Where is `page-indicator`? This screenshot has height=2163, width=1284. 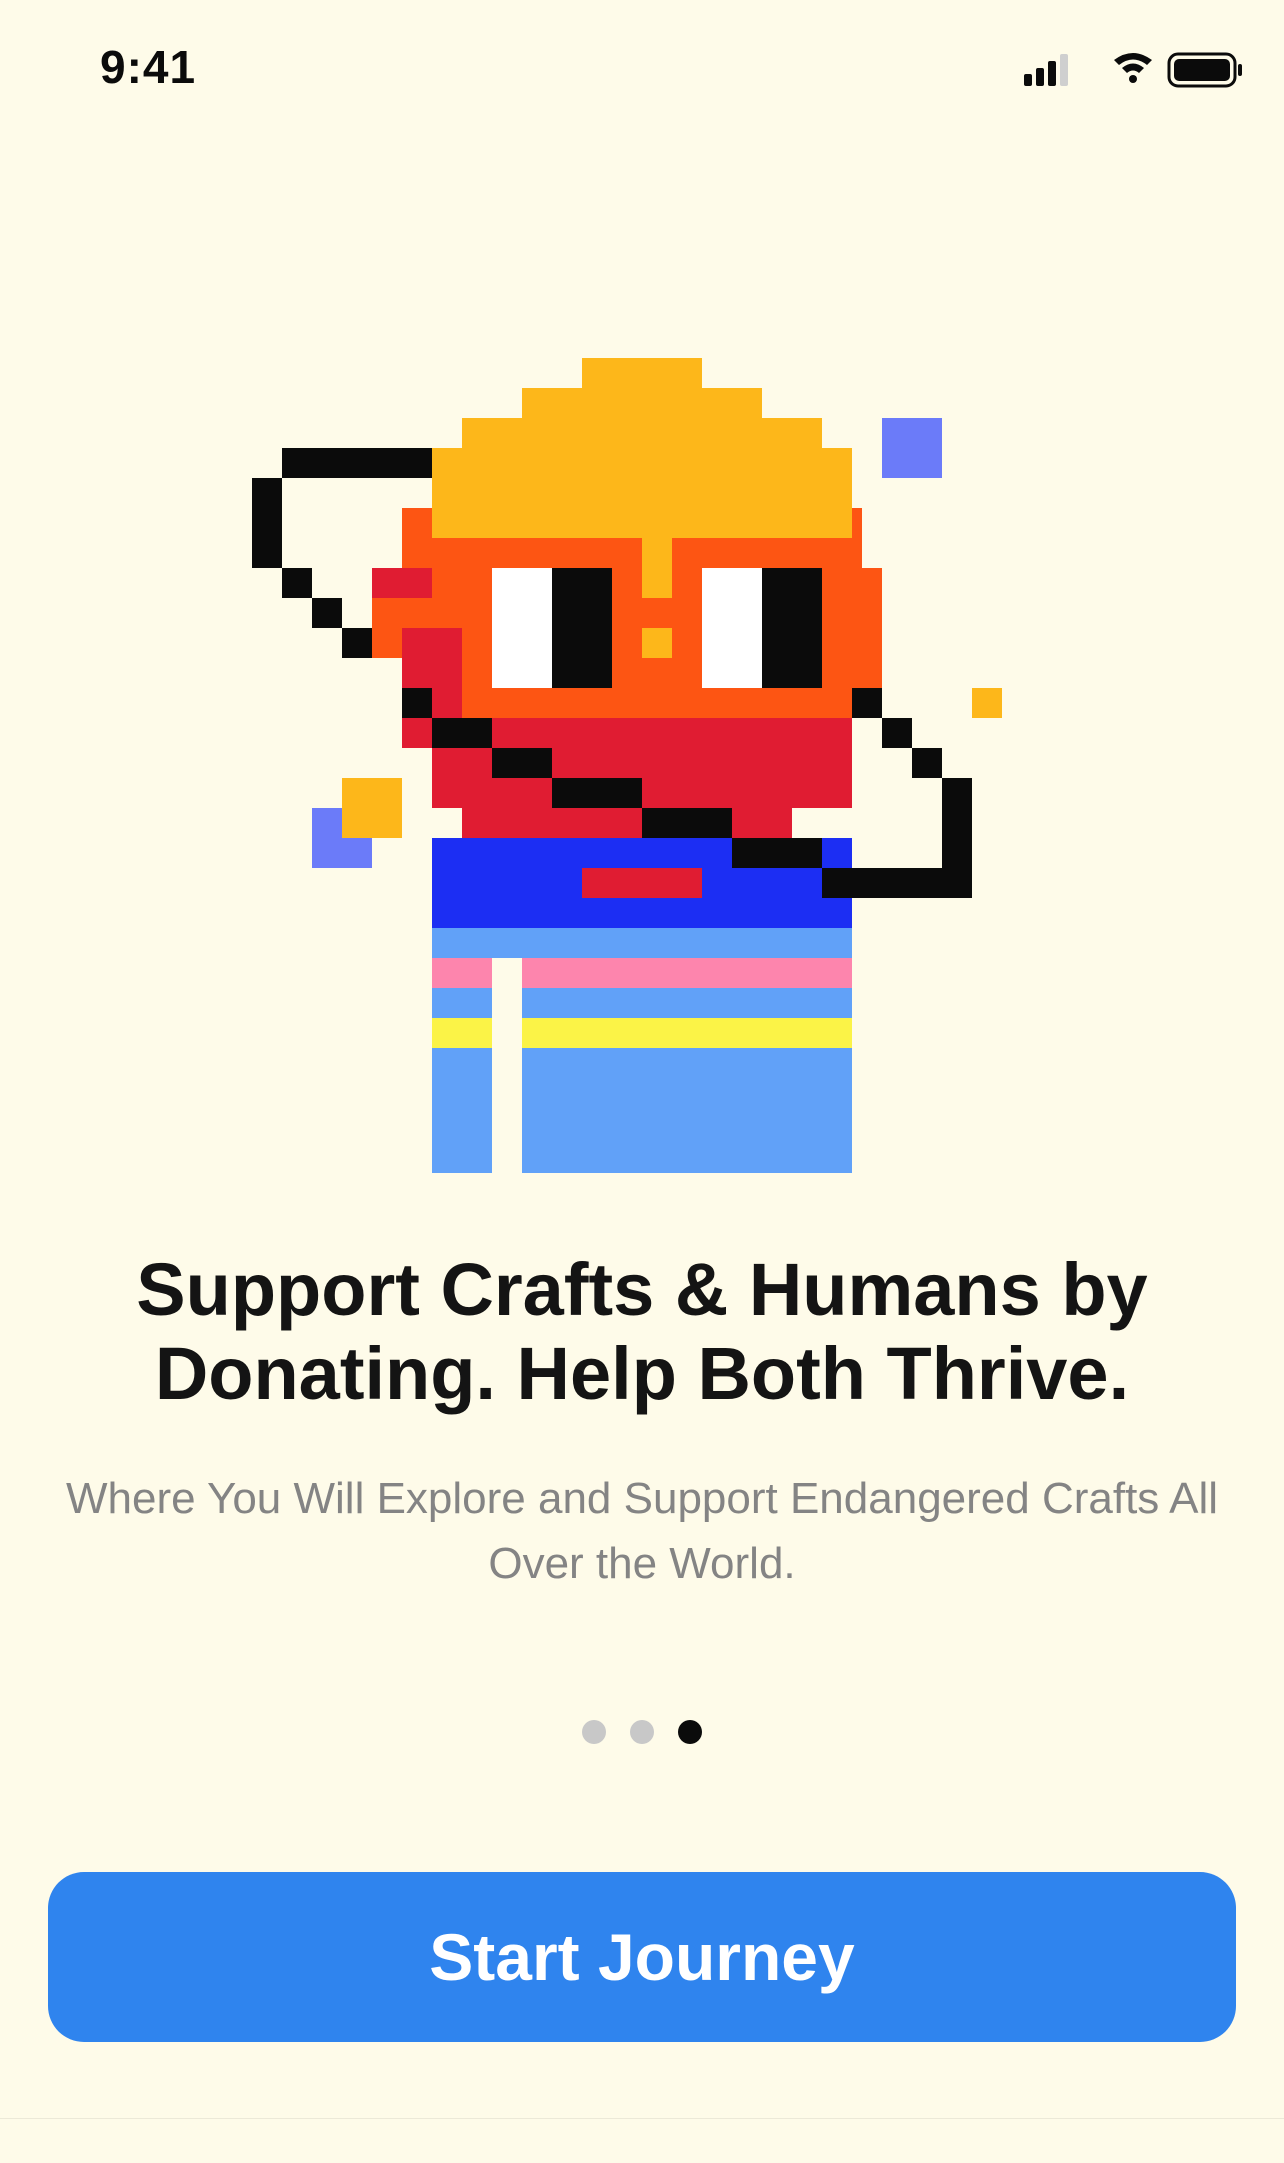
page-indicator is located at coordinates (642, 1733).